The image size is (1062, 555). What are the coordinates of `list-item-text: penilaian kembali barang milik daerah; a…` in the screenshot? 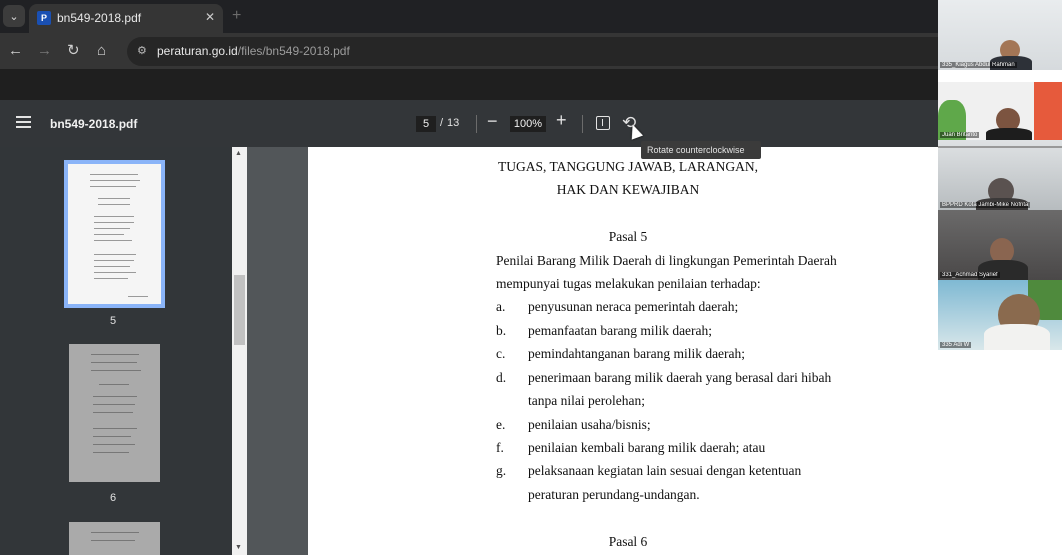 It's located at (647, 447).